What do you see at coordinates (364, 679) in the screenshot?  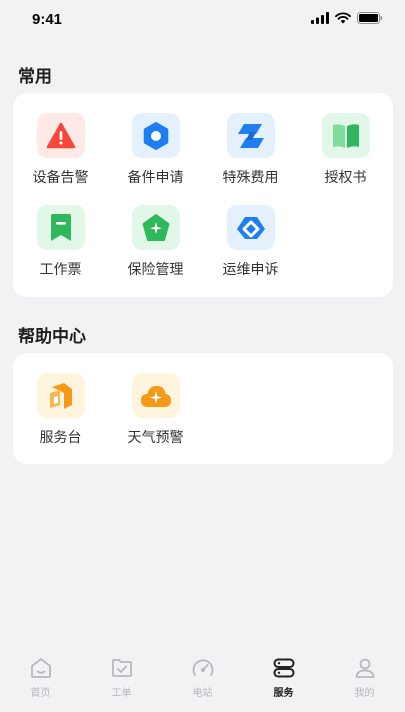 I see `tab-profile: 我的` at bounding box center [364, 679].